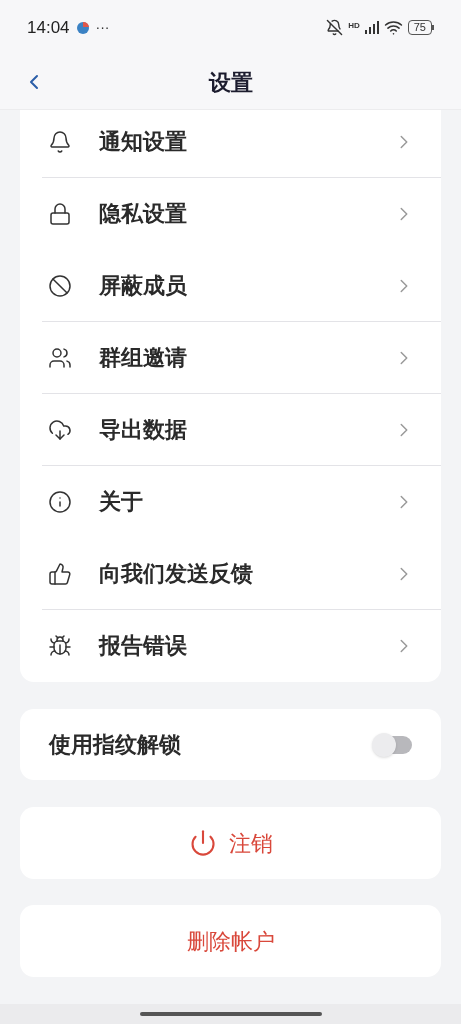 This screenshot has width=461, height=1024. Describe the element at coordinates (420, 27) in the screenshot. I see `battery-icon: 75` at that location.